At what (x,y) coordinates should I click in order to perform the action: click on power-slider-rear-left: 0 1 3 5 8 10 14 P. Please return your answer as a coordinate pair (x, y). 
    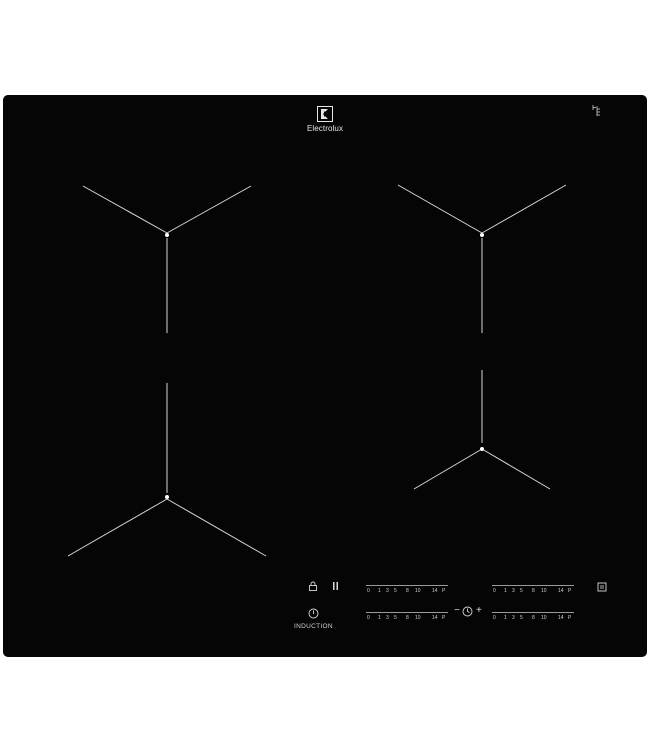
    Looking at the image, I should click on (407, 619).